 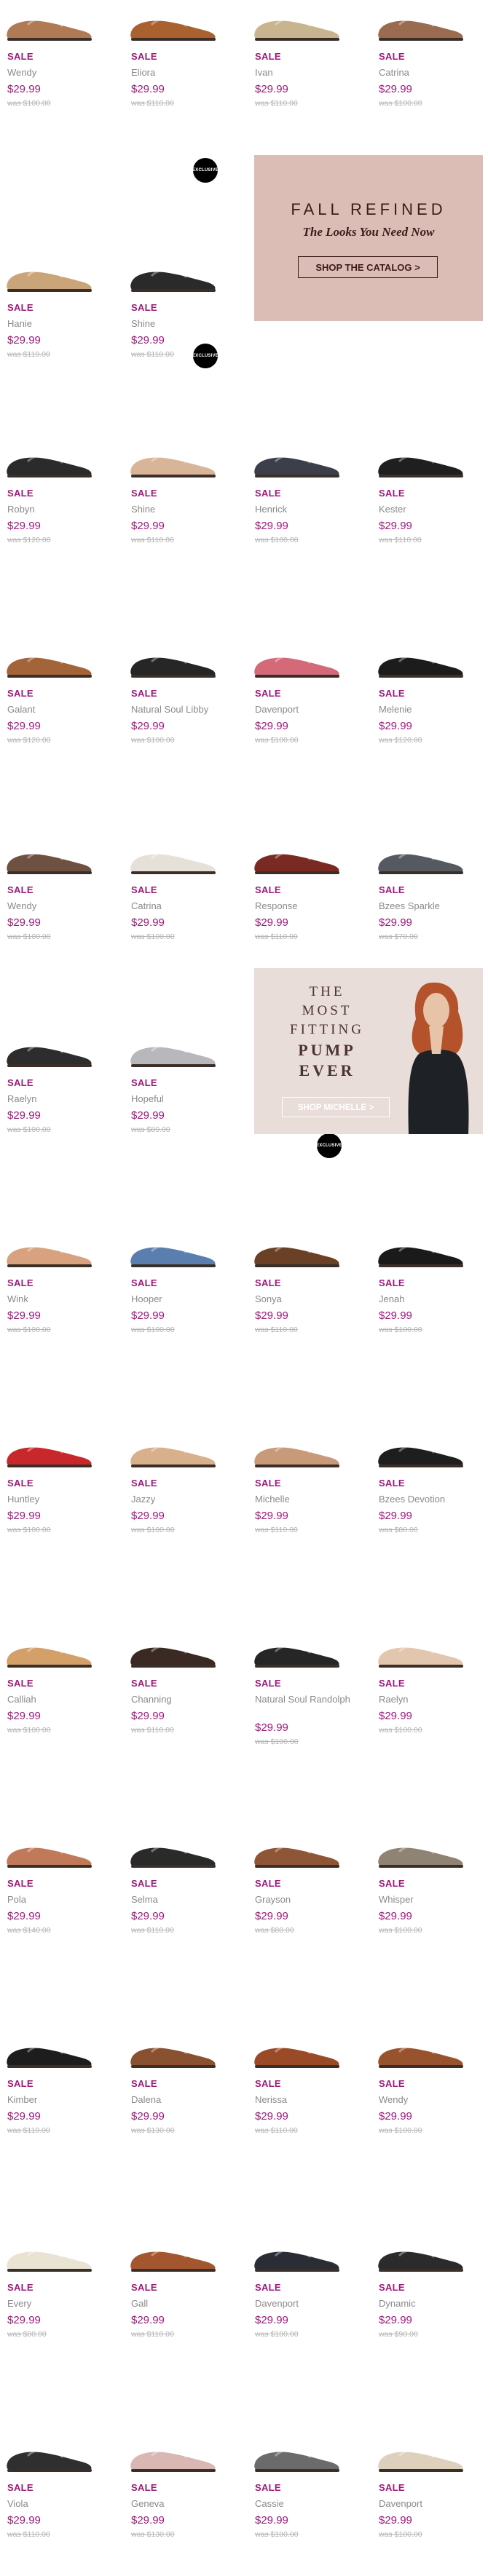 I want to click on product-name: Raelyn, so click(x=21, y=1098).